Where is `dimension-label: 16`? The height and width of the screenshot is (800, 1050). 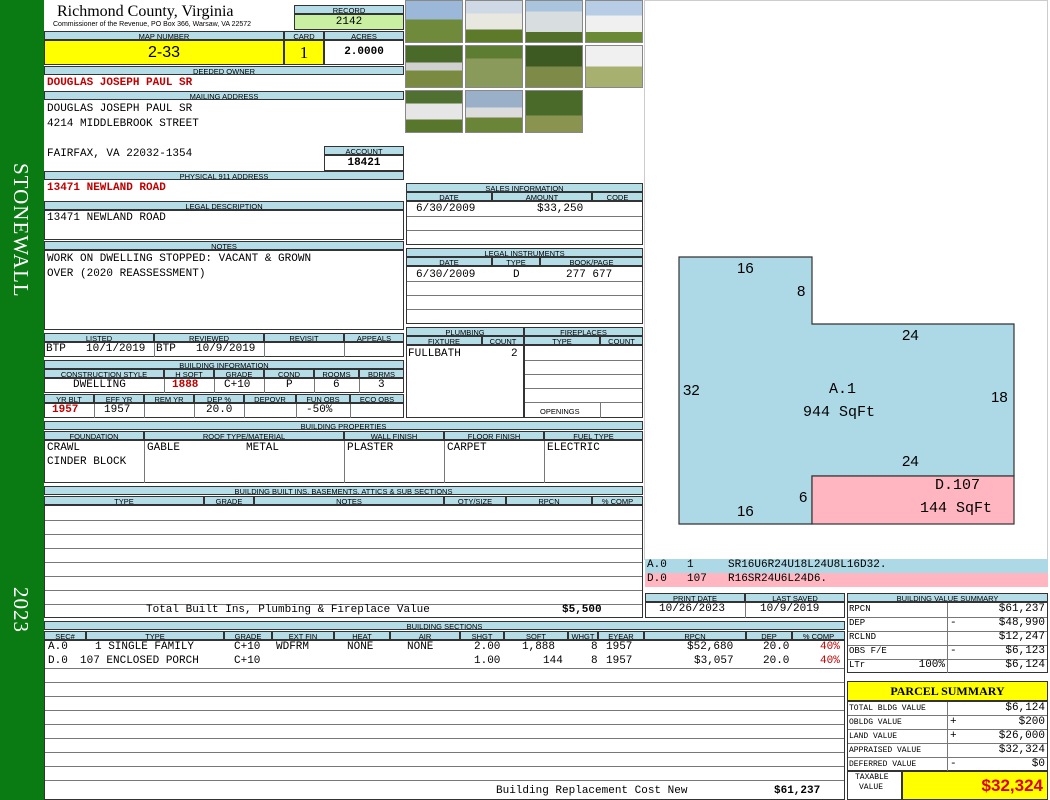 dimension-label: 16 is located at coordinates (745, 511).